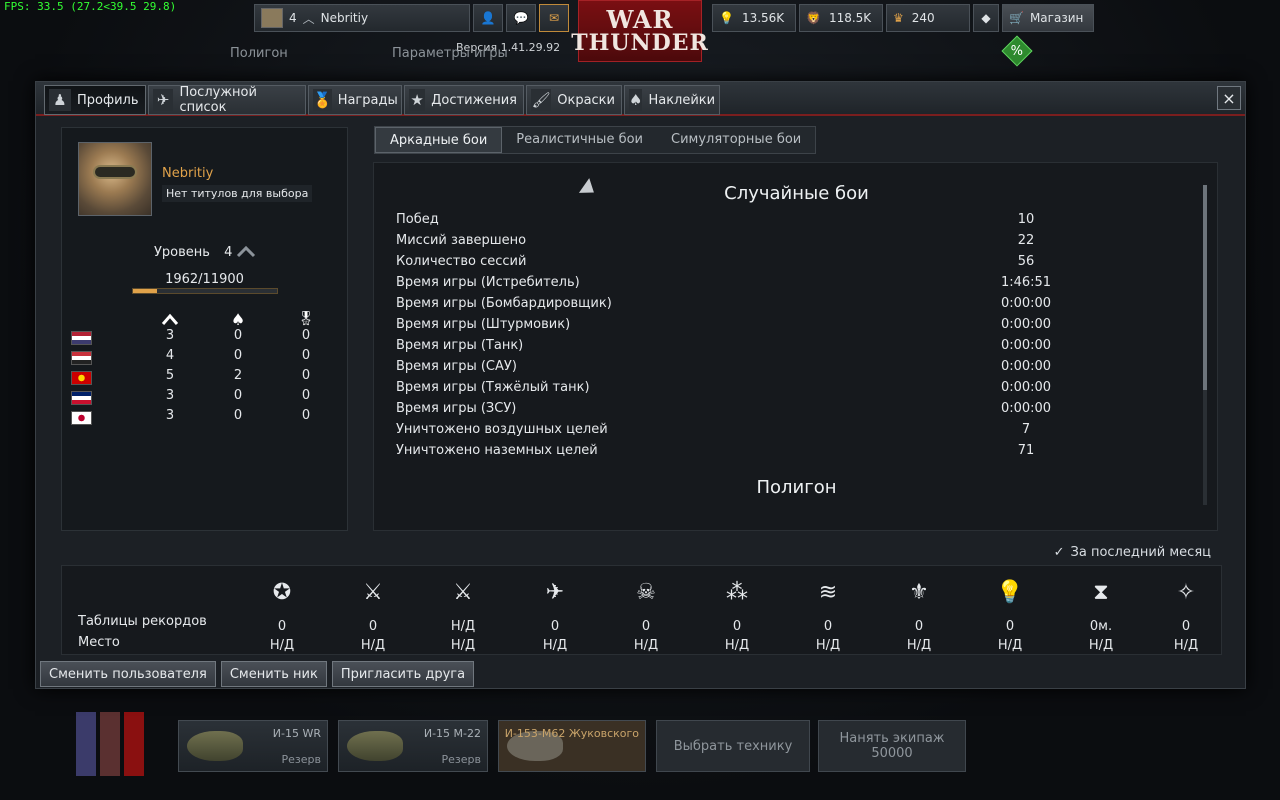 Image resolution: width=1280 pixels, height=800 pixels. What do you see at coordinates (1140, 552) in the screenshot?
I see `last-month-label: За последний месяц` at bounding box center [1140, 552].